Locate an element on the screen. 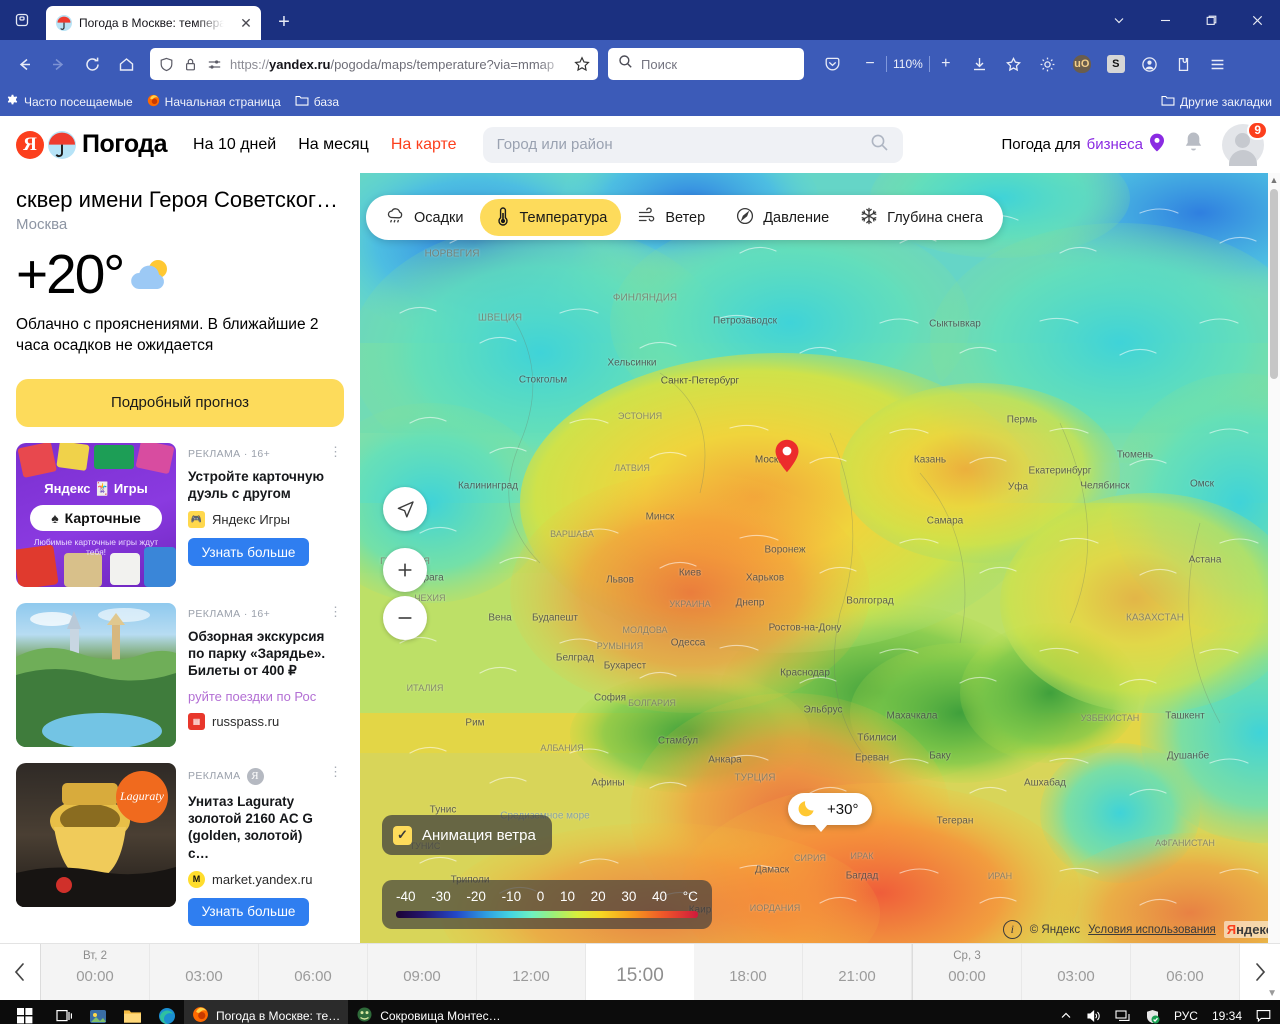 This screenshot has height=1024, width=1280. layer-tab-snow-depth: Глубина снега is located at coordinates (921, 217).